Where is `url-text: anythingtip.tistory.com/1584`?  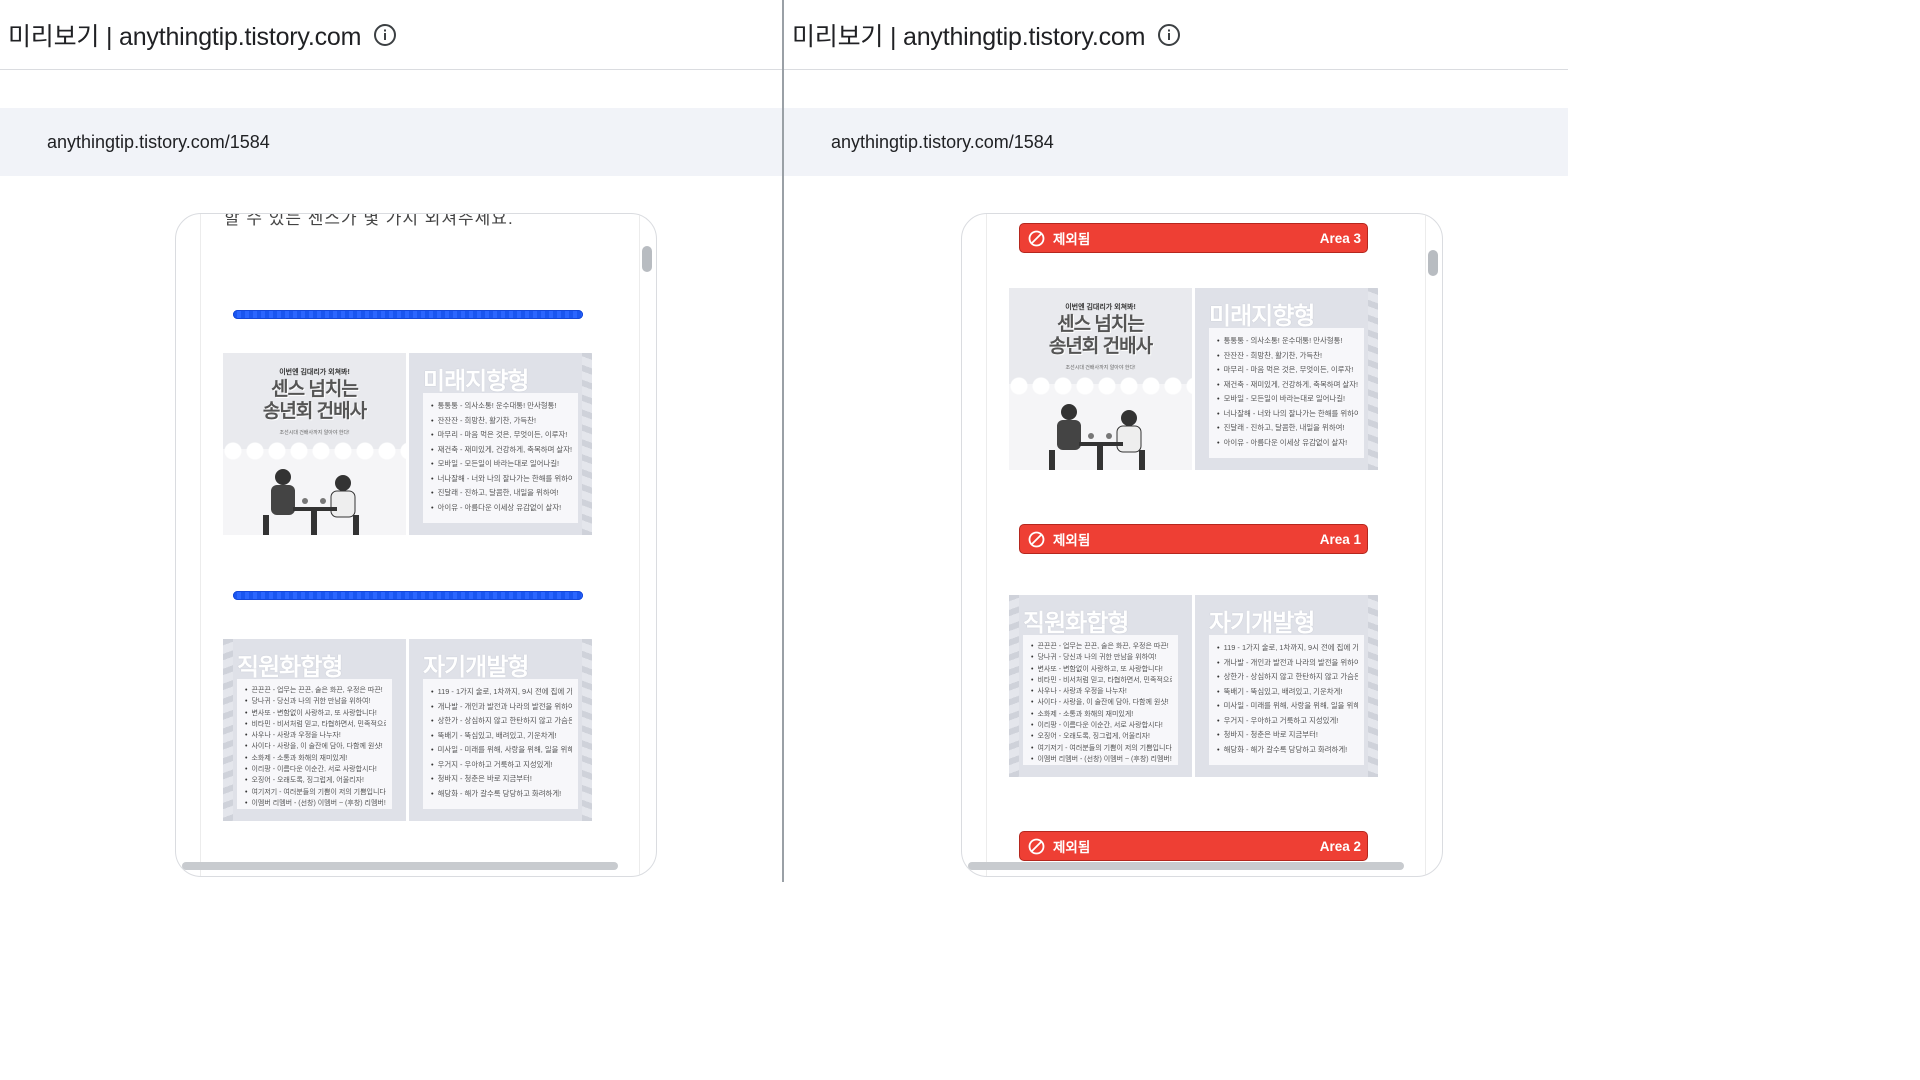
url-text: anythingtip.tistory.com/1584 is located at coordinates (942, 141).